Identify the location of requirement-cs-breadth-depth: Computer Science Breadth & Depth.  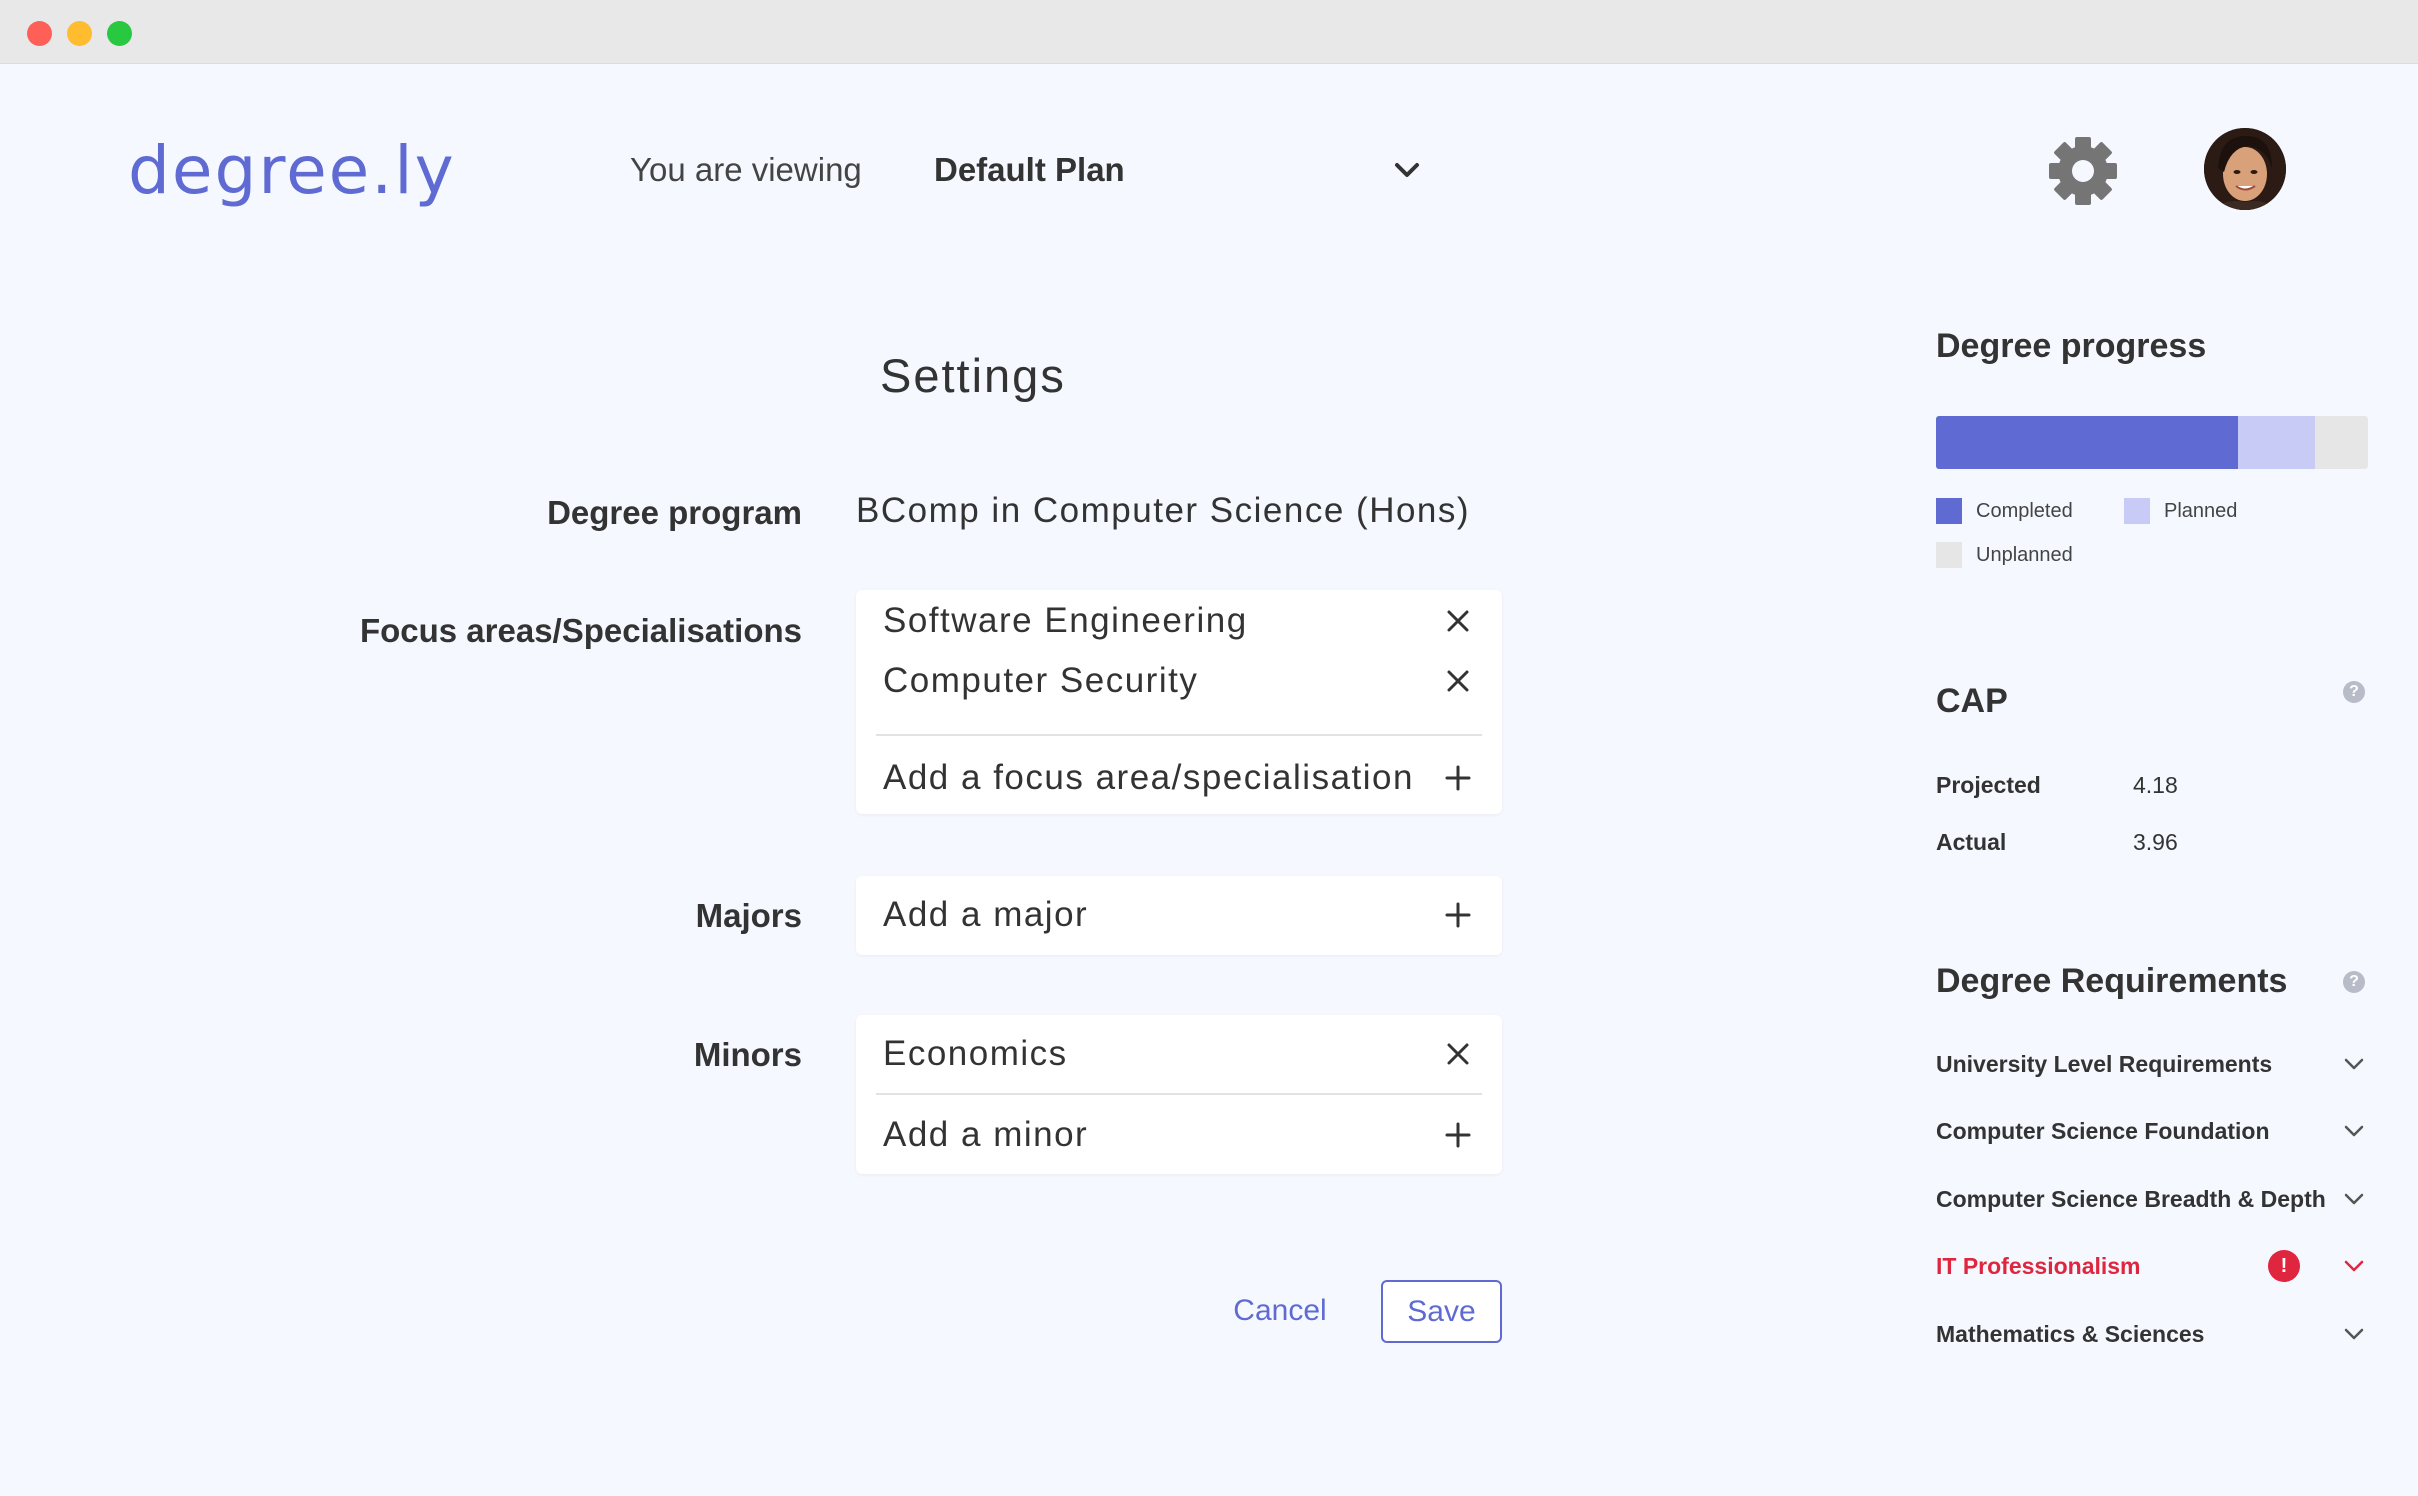
(2151, 1199).